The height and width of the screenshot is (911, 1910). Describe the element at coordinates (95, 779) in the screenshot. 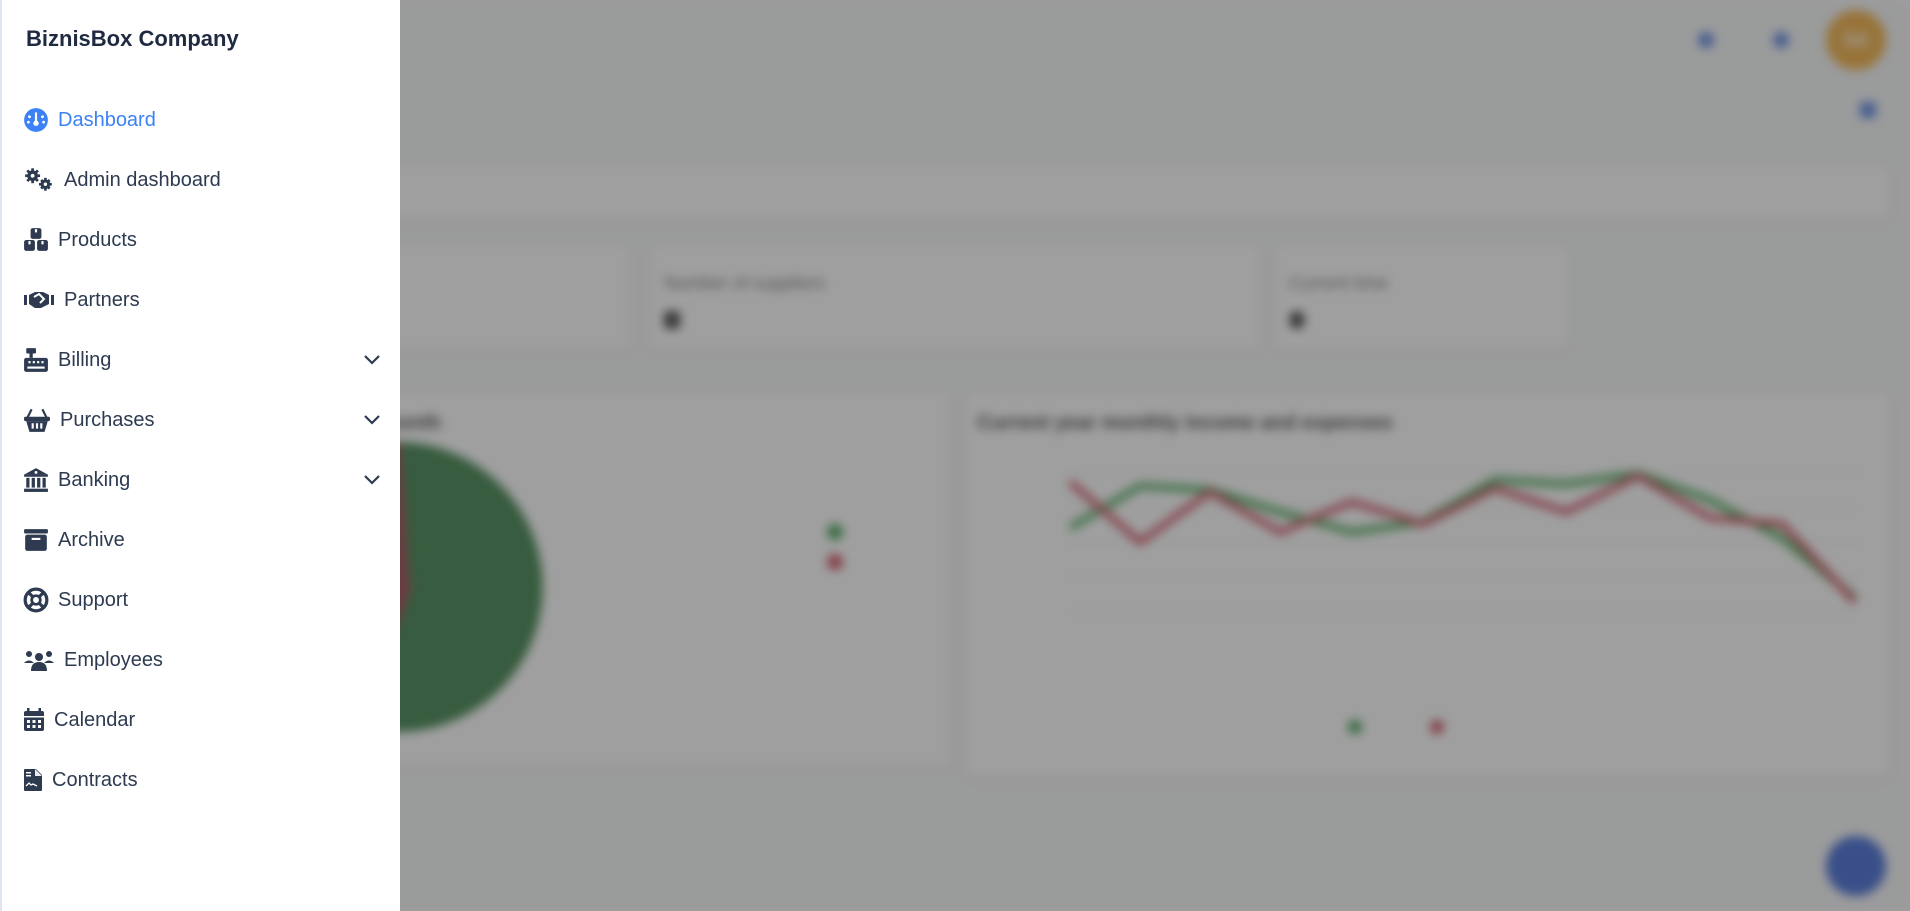

I see `sidebar-item-label: Contracts` at that location.